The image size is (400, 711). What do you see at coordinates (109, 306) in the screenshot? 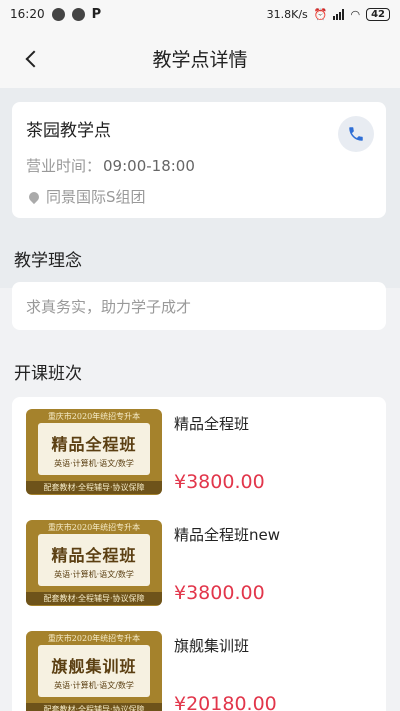
I see `philosophy-text: 求真务实，助力学子成才` at bounding box center [109, 306].